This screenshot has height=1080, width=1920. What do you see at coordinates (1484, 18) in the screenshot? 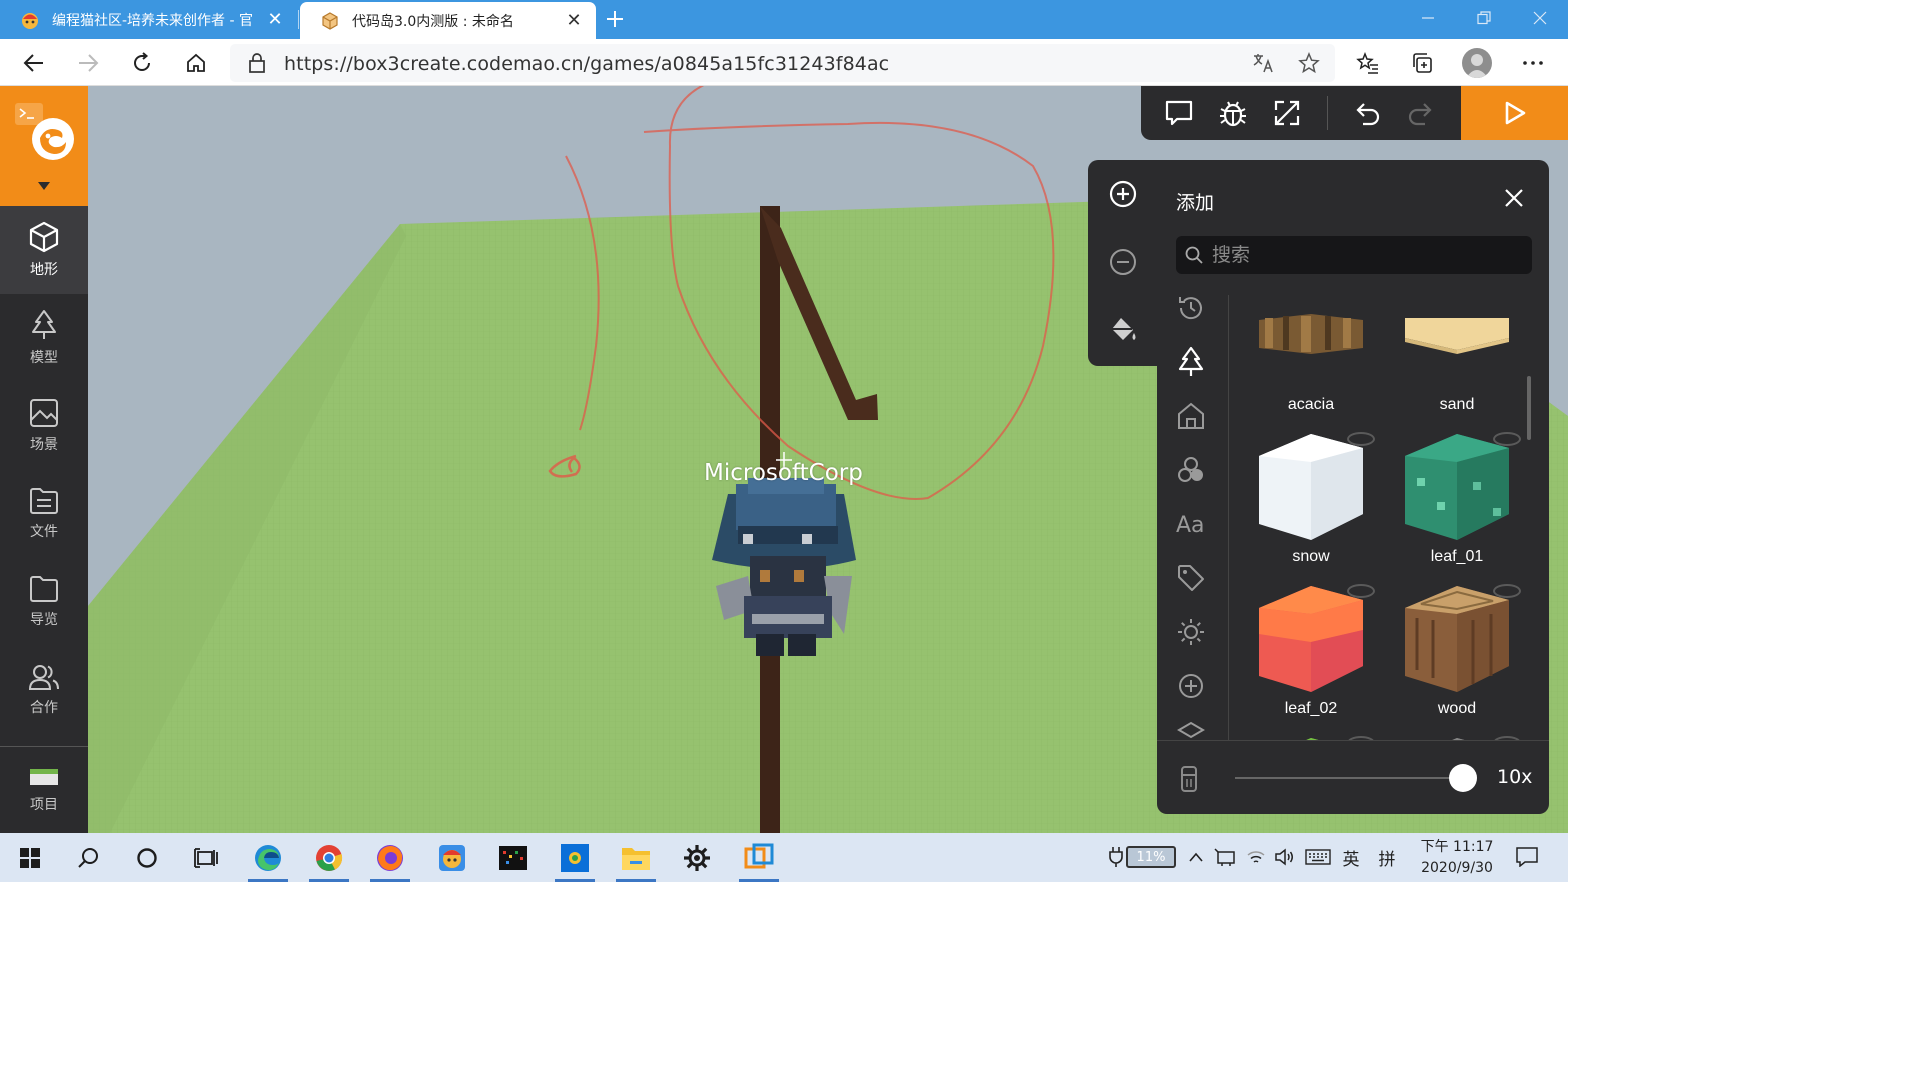
I see `restore-button` at bounding box center [1484, 18].